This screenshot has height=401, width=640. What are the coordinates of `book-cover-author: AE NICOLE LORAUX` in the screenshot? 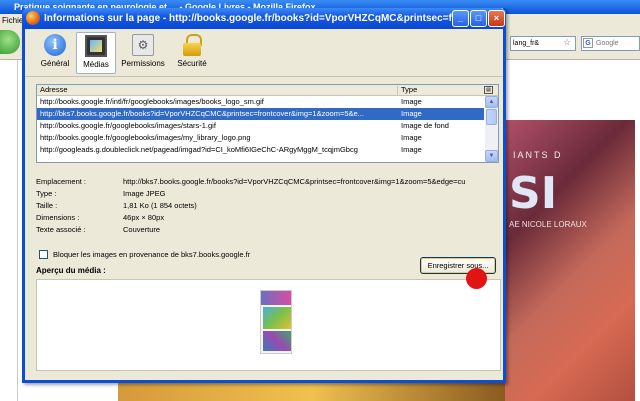 It's located at (548, 224).